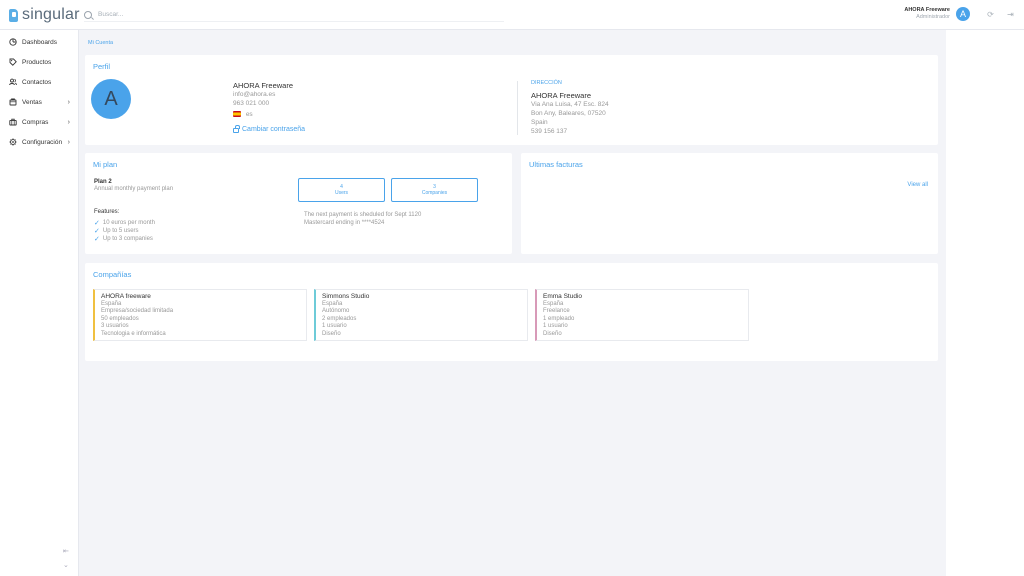 Image resolution: width=1024 pixels, height=576 pixels. I want to click on company-employees: 1 empleado, so click(559, 318).